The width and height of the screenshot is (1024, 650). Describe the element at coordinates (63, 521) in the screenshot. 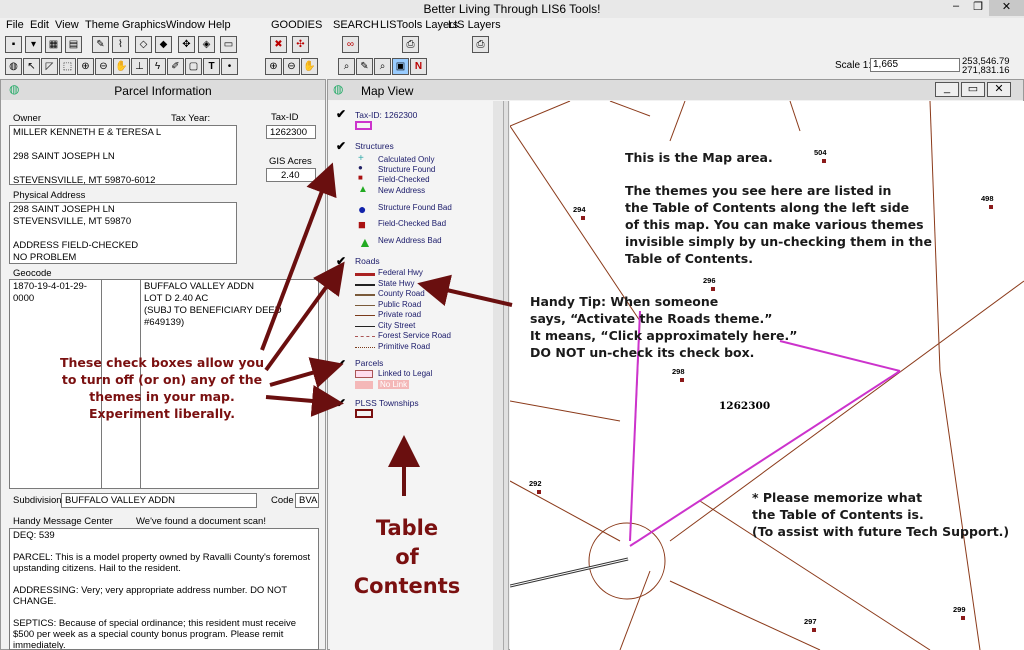

I see `message-label: Handy Message Center` at that location.